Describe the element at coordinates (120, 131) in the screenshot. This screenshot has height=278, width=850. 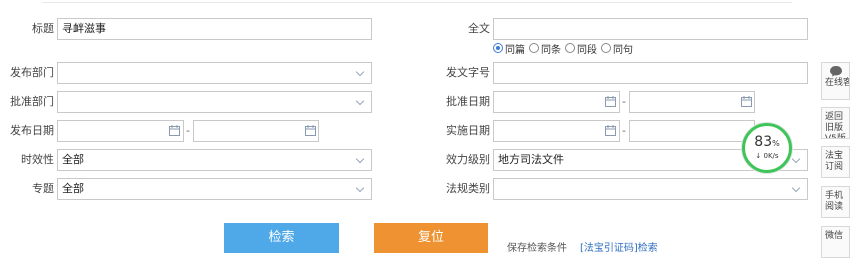
I see `publish-date-from` at that location.